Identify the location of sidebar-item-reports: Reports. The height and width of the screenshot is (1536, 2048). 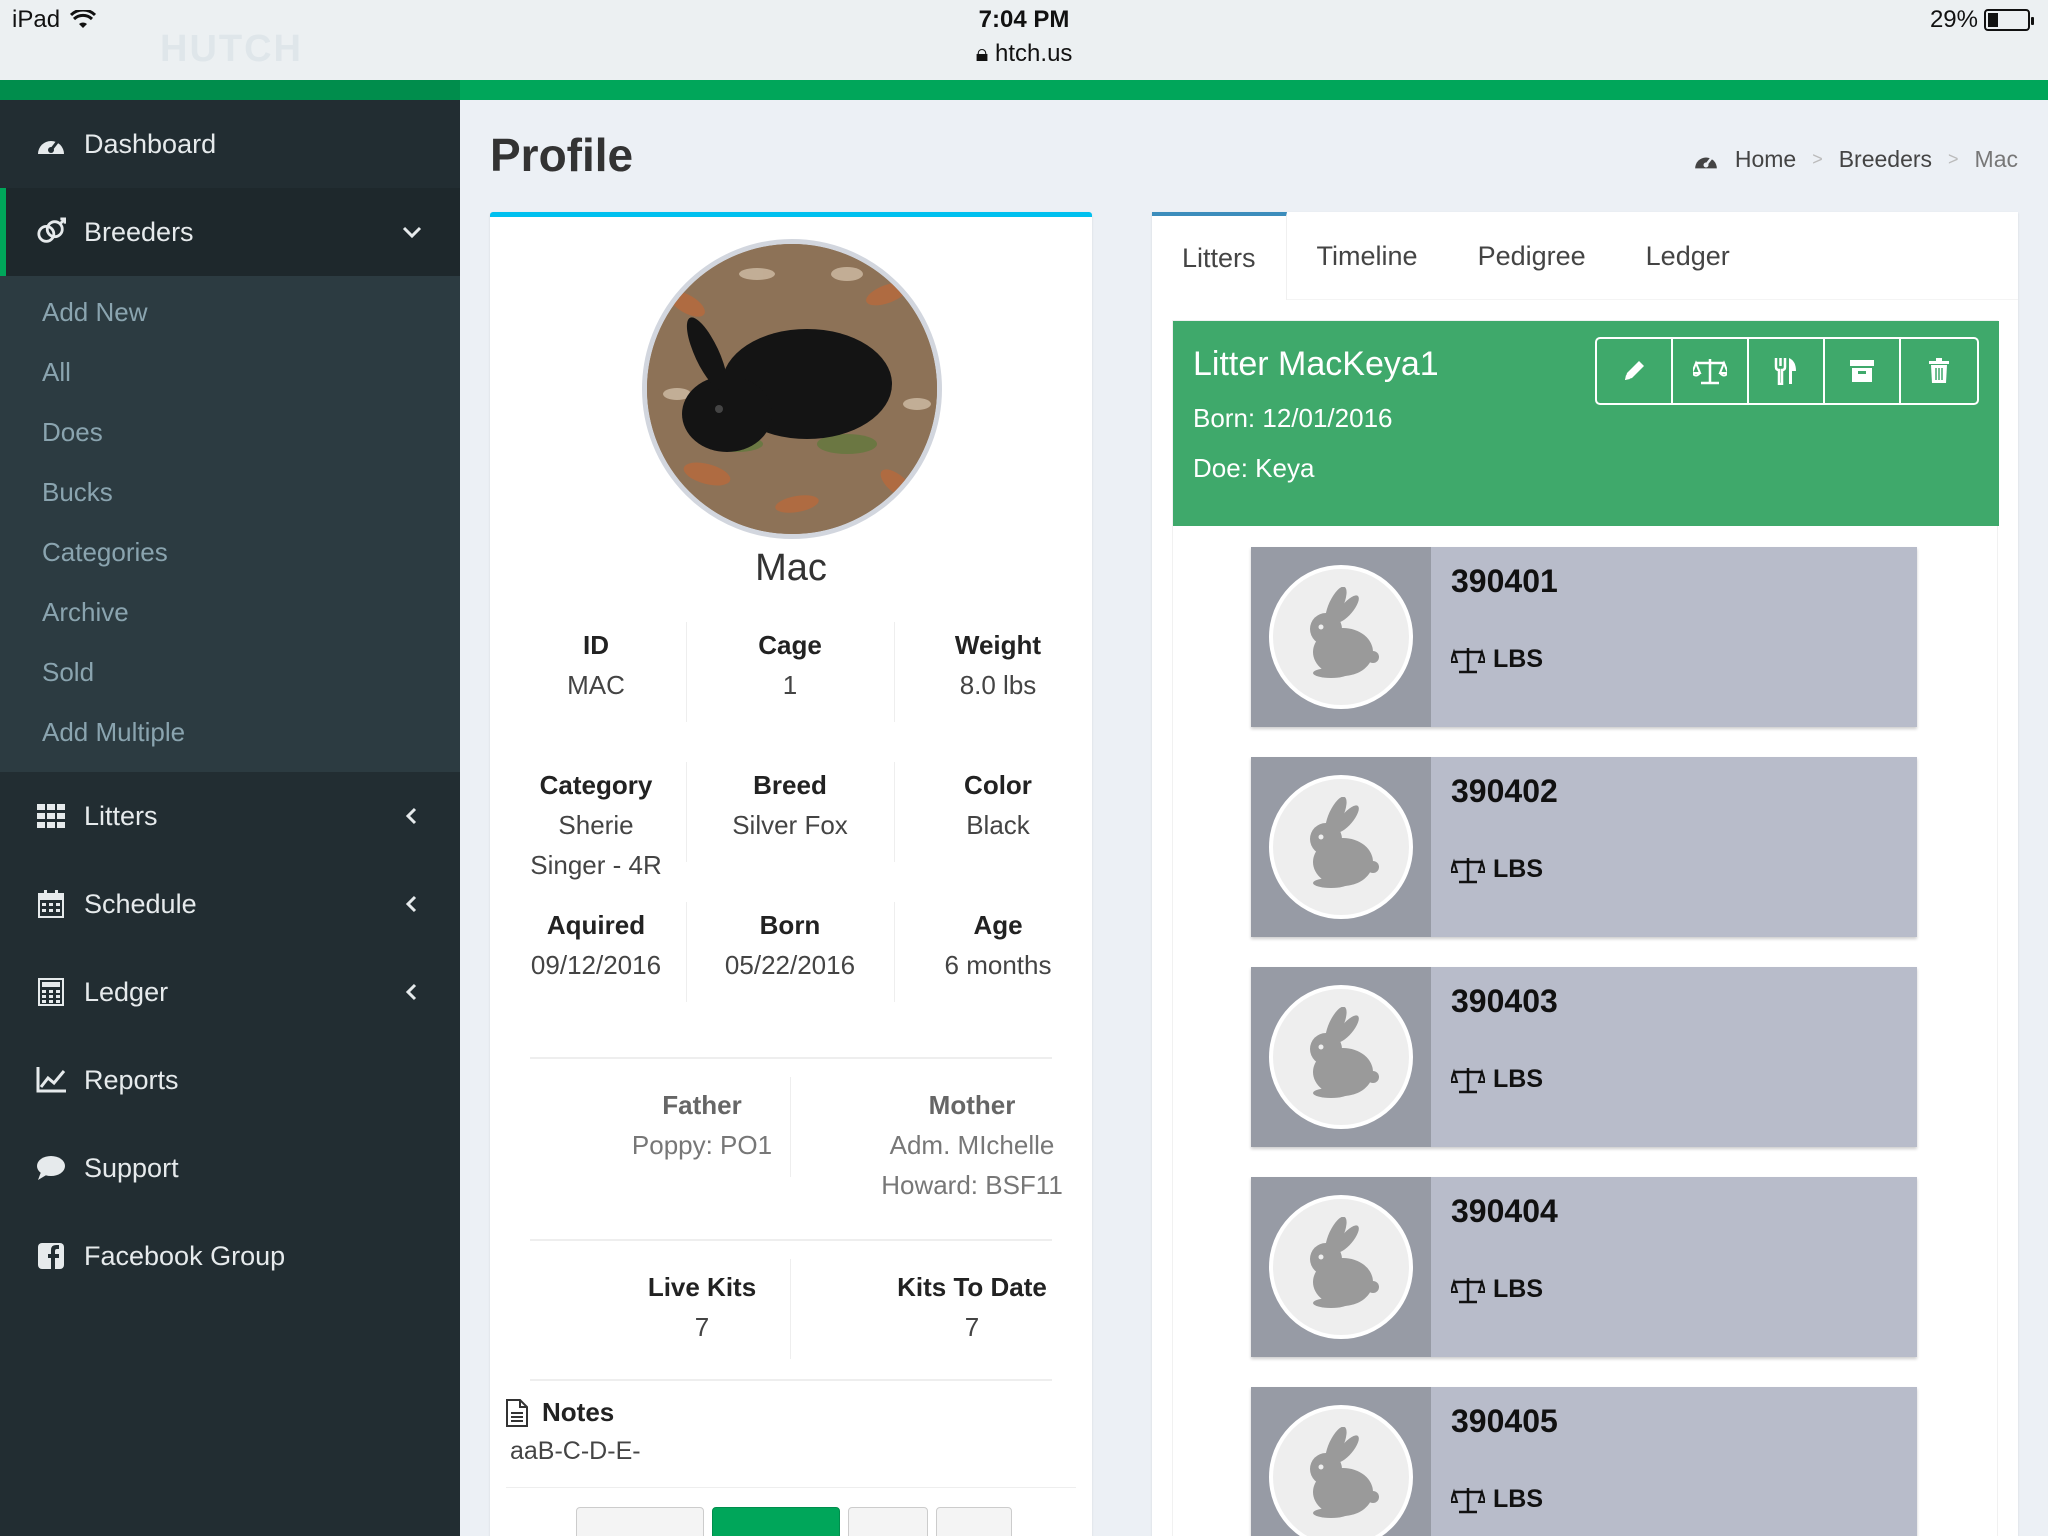
(230, 1080).